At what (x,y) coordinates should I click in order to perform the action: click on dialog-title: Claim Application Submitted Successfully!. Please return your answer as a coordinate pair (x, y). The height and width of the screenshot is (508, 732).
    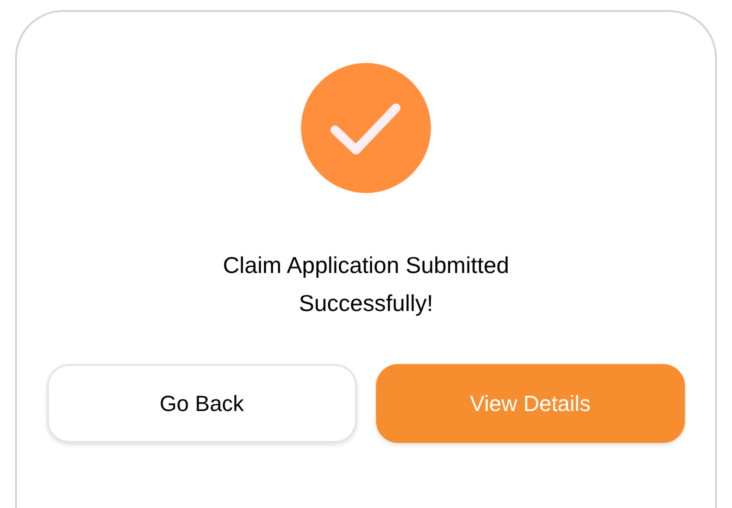
    Looking at the image, I should click on (366, 284).